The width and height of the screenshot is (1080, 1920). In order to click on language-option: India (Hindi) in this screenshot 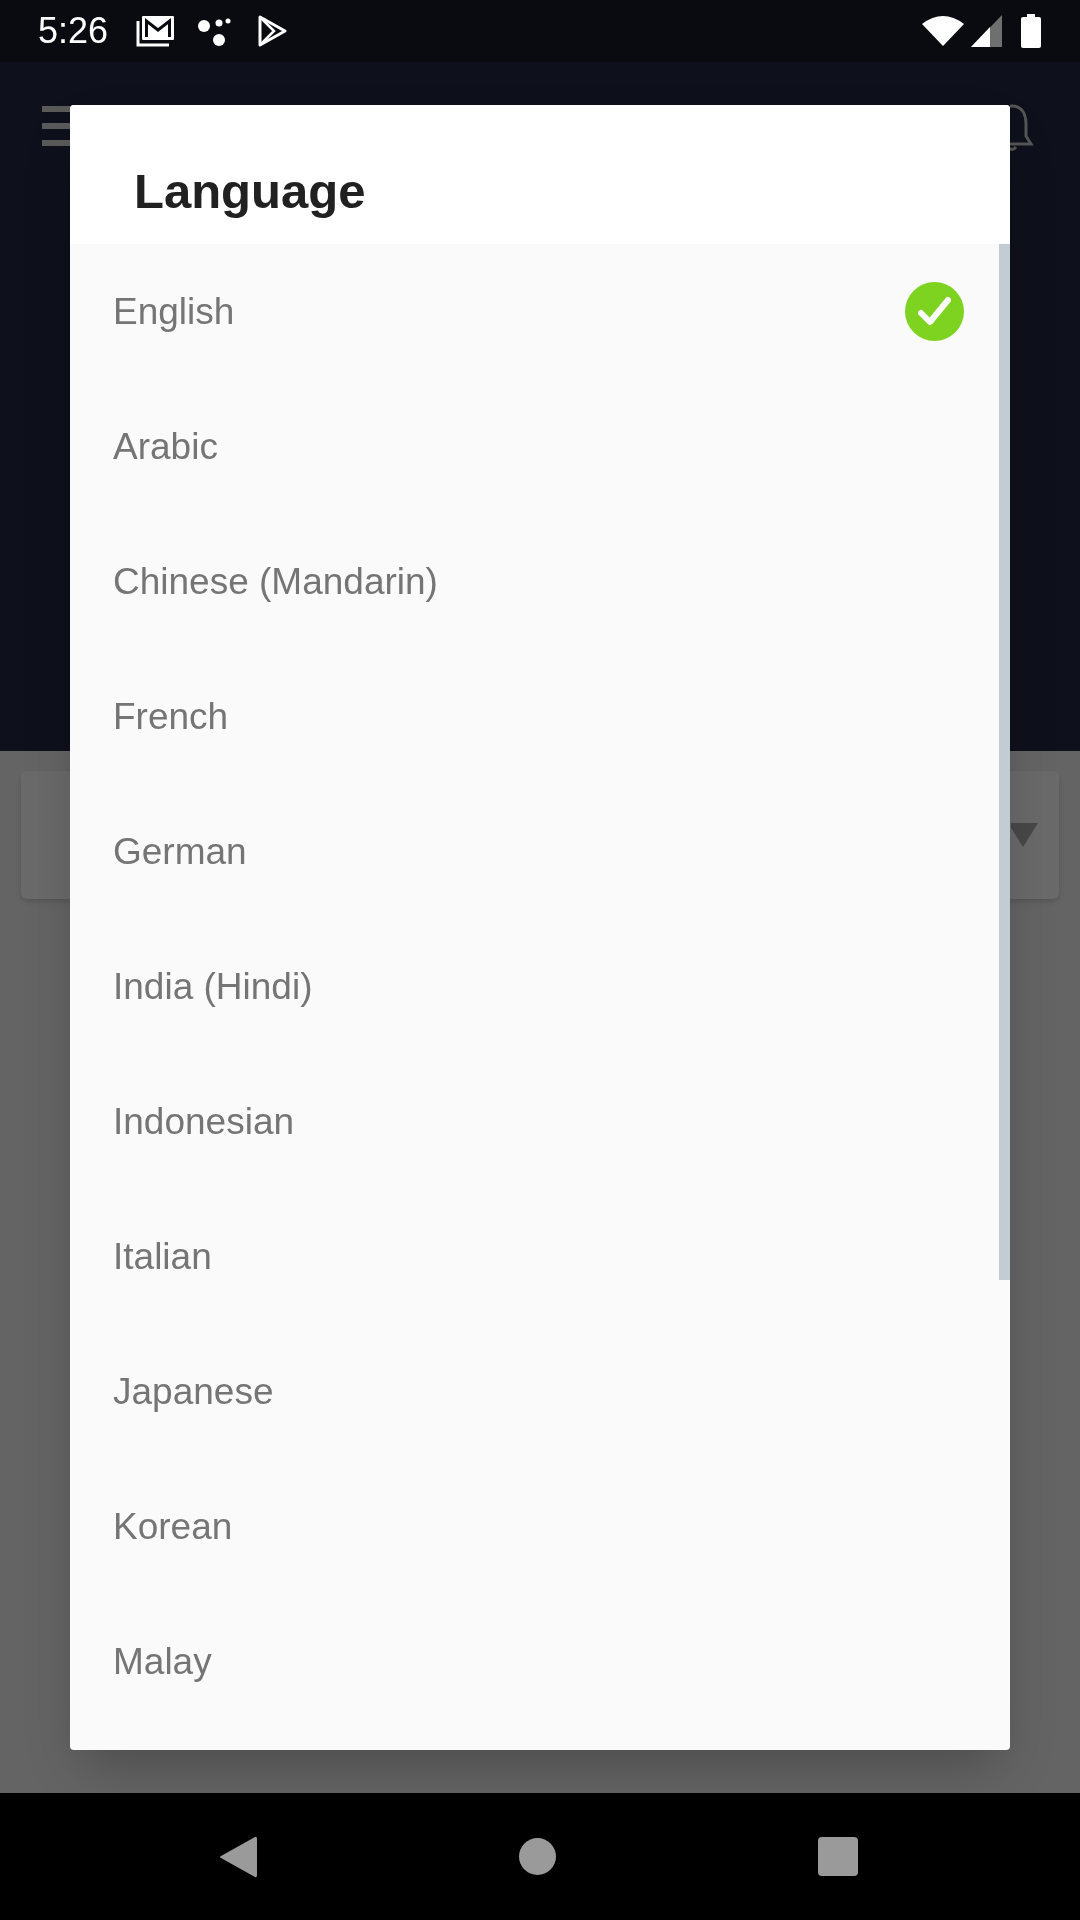, I will do `click(213, 986)`.